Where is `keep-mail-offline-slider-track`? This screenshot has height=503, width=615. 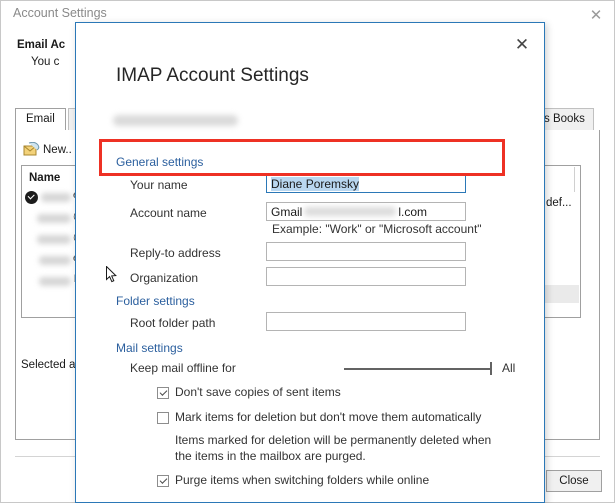 keep-mail-offline-slider-track is located at coordinates (418, 369).